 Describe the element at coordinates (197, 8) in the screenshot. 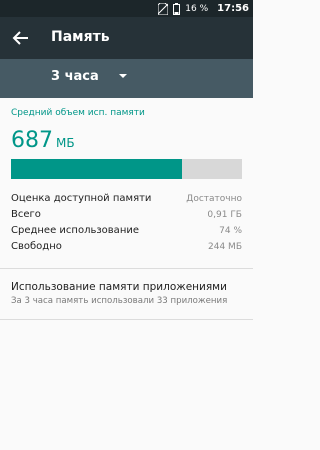

I see `battery-percent: 16 %` at that location.